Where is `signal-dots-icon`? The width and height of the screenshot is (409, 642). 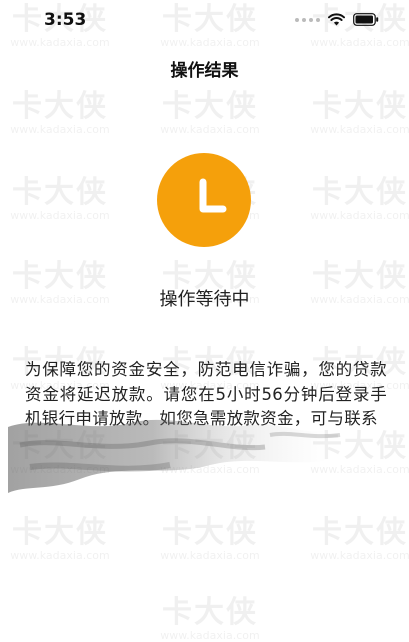
signal-dots-icon is located at coordinates (307, 19).